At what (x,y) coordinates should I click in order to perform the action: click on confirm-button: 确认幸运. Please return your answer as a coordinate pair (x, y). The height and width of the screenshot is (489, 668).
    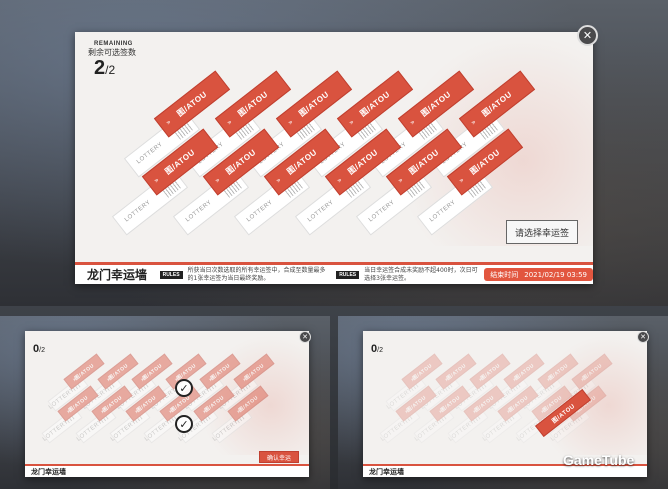
    Looking at the image, I should click on (279, 457).